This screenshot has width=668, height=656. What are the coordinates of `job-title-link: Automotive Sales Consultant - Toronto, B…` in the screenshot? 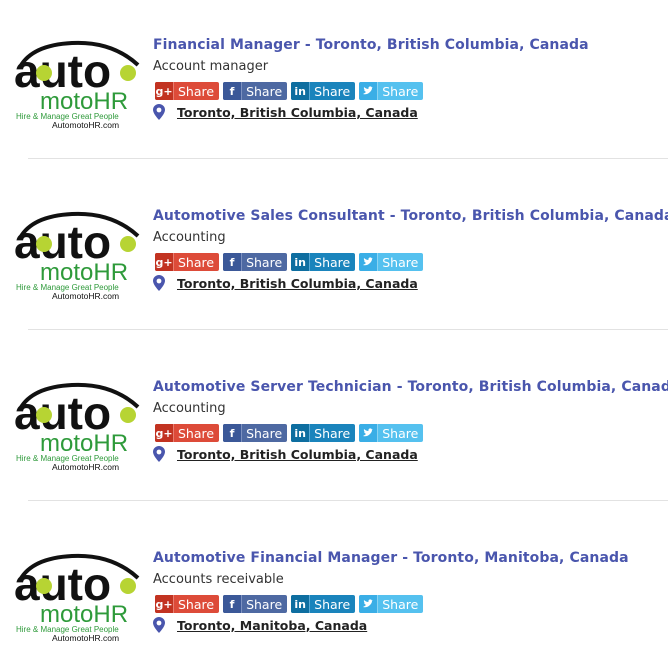 It's located at (410, 216).